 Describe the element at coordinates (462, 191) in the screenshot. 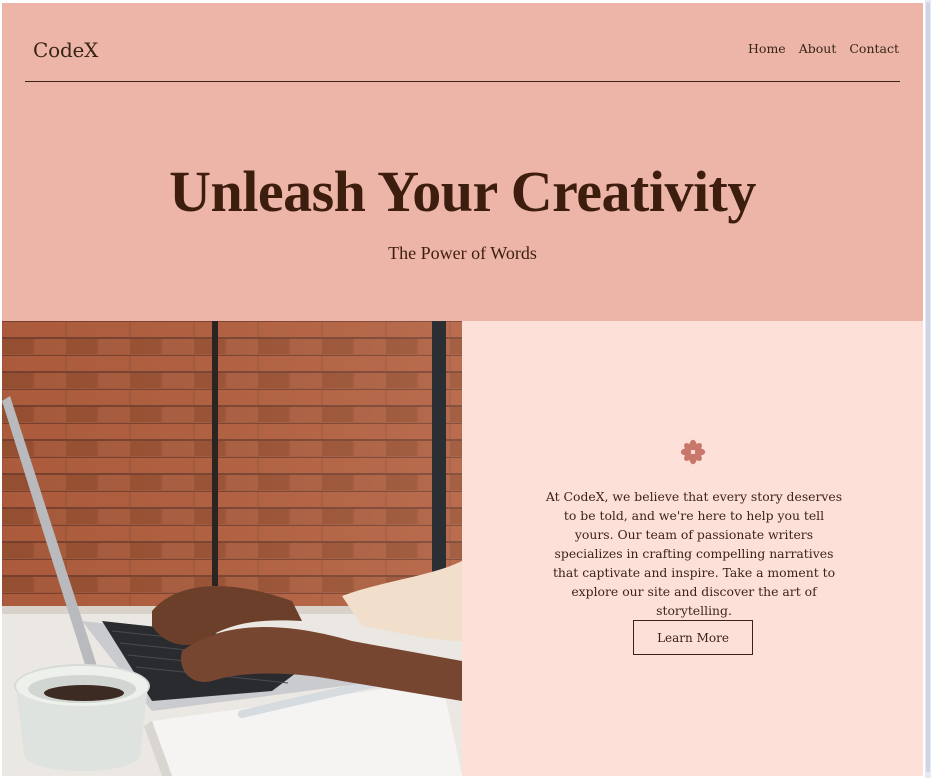

I see `hero-title: Unleash Your Creativity` at that location.